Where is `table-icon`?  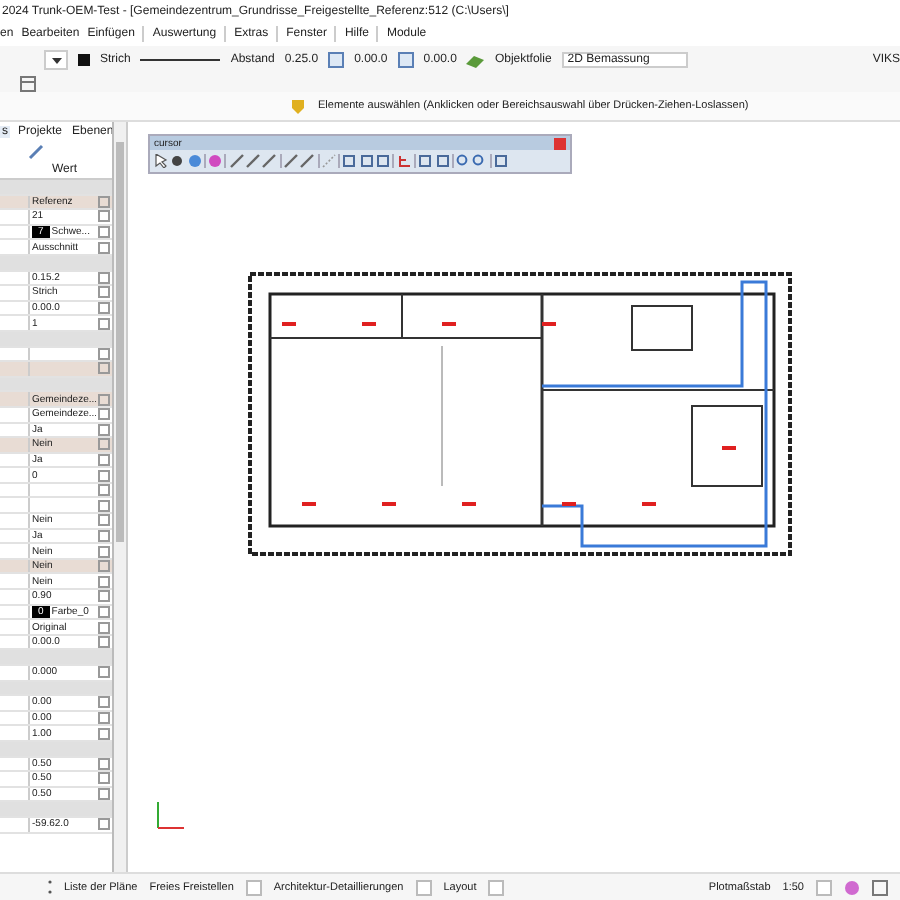
table-icon is located at coordinates (28, 83).